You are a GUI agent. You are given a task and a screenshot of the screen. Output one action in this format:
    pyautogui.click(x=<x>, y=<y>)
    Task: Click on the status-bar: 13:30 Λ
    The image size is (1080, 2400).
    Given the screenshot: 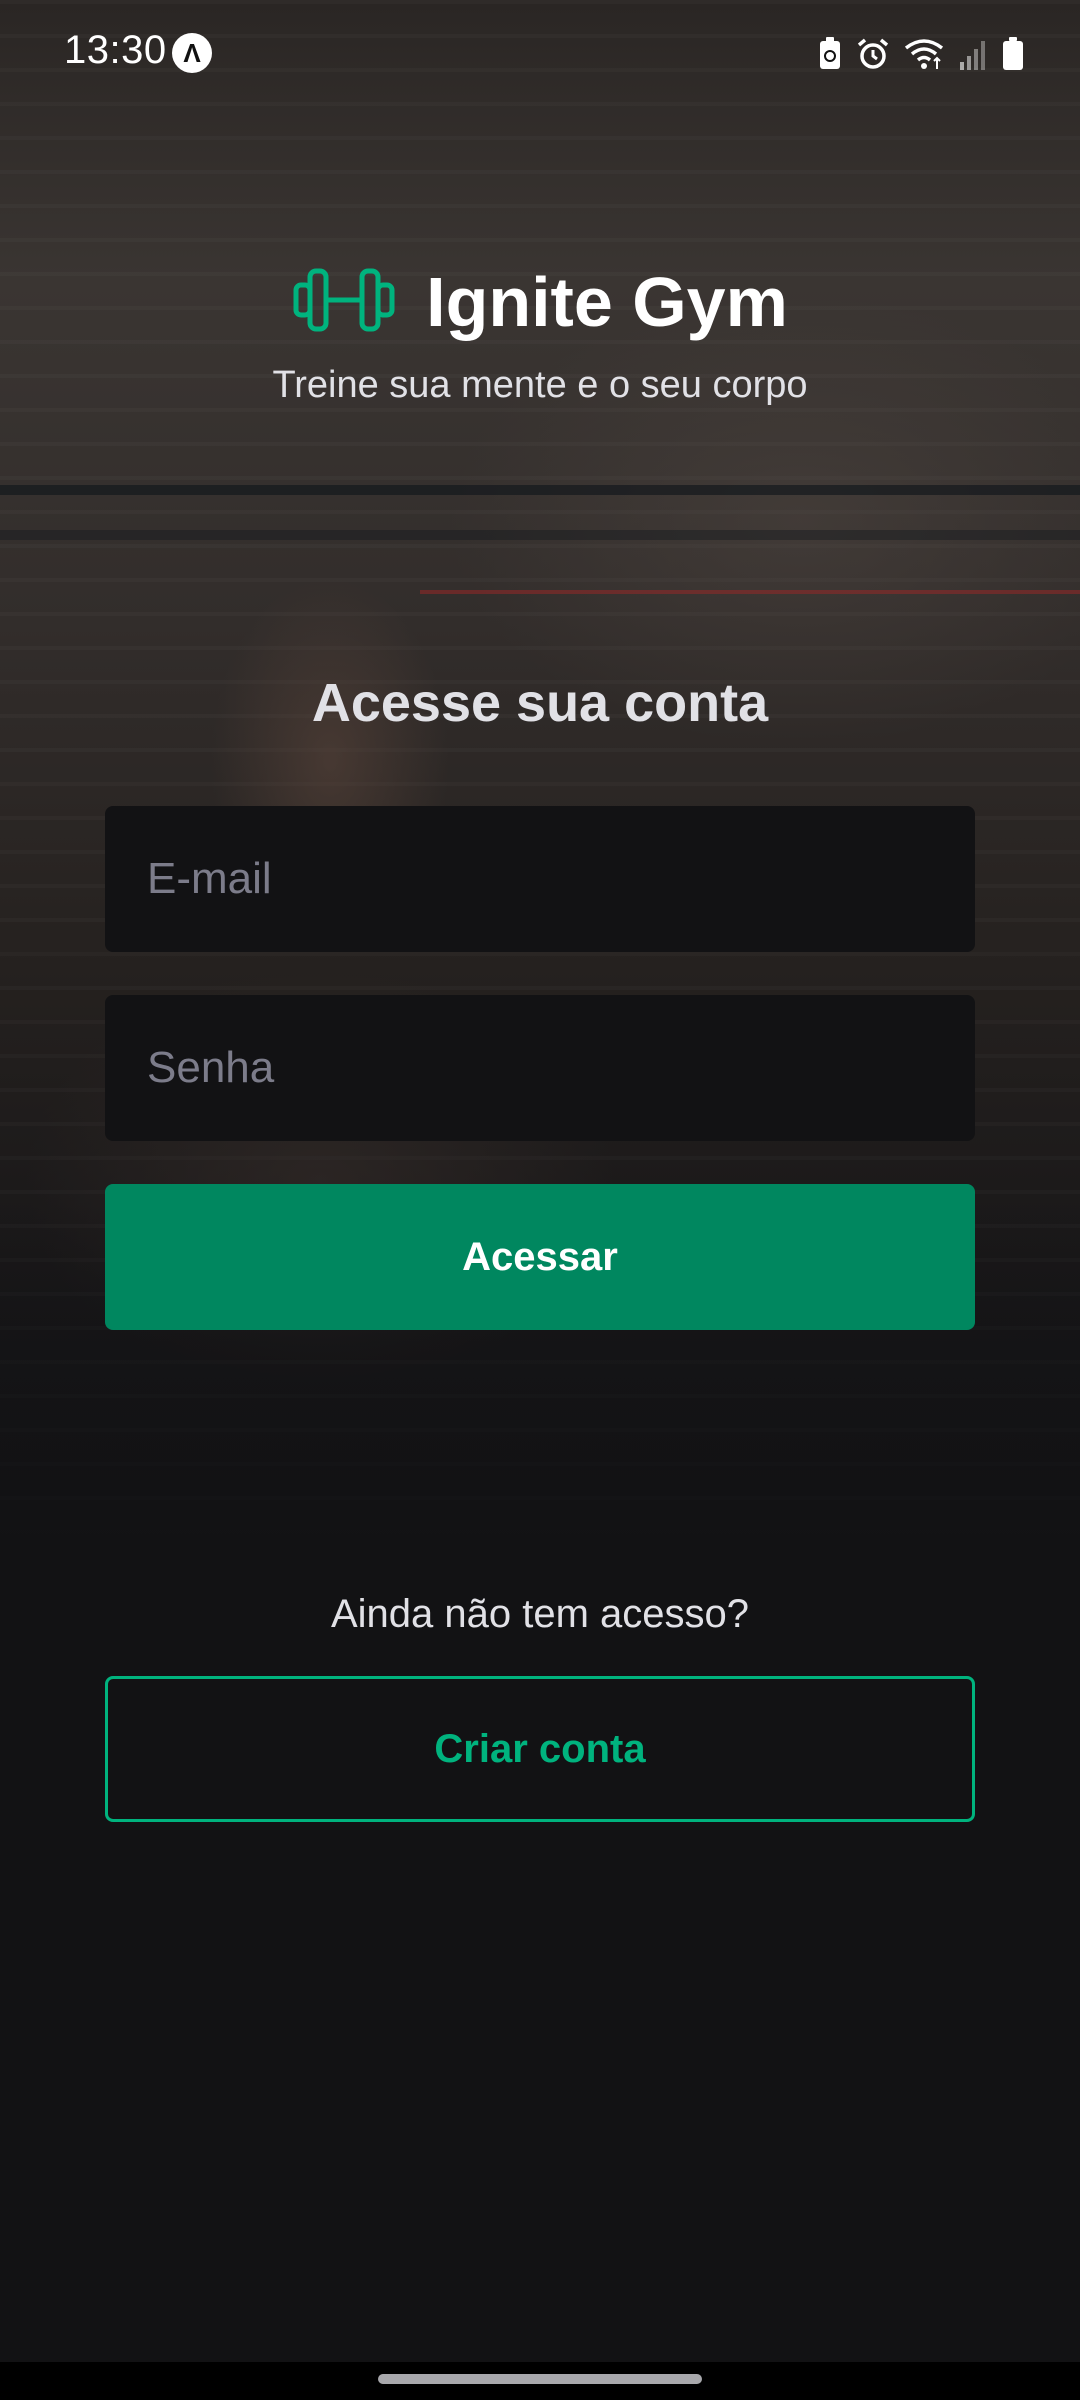 What is the action you would take?
    pyautogui.click(x=540, y=55)
    